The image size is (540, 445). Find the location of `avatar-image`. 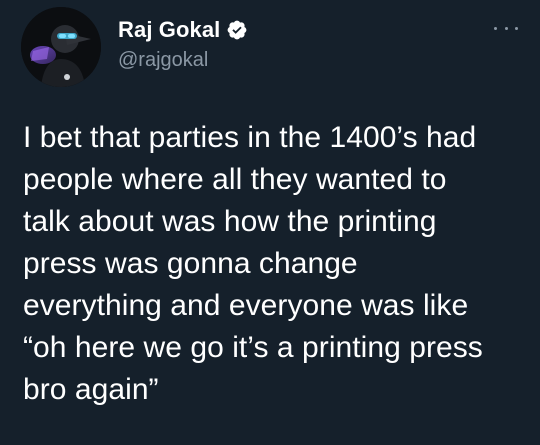

avatar-image is located at coordinates (61, 47).